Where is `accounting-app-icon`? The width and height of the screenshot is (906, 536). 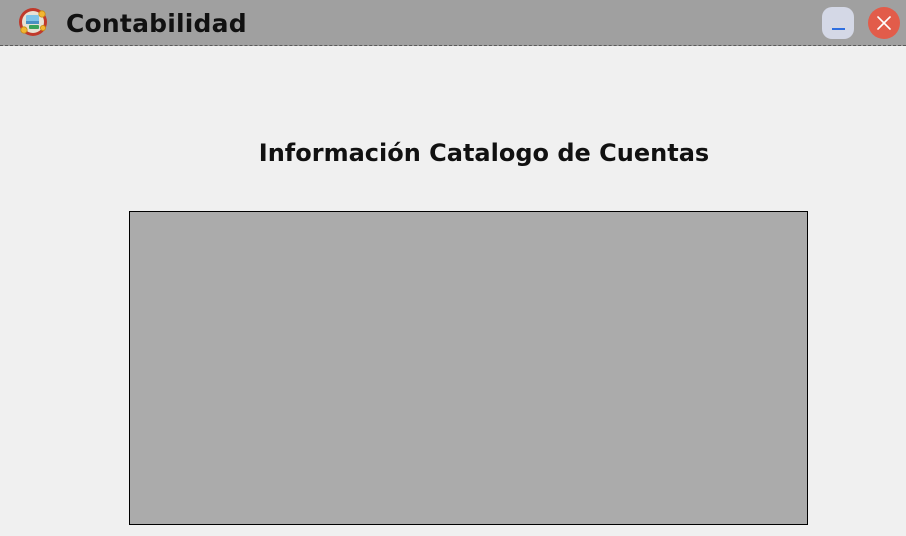
accounting-app-icon is located at coordinates (33, 22).